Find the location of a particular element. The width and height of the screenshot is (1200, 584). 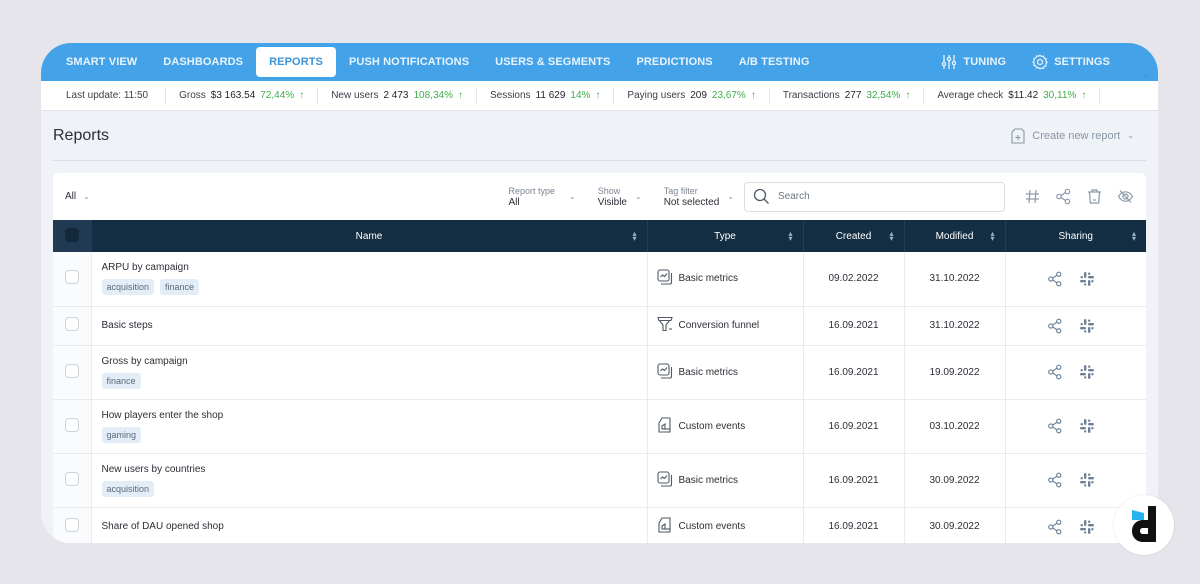

show-dropdown: Show Visible ⌄ is located at coordinates (620, 197).